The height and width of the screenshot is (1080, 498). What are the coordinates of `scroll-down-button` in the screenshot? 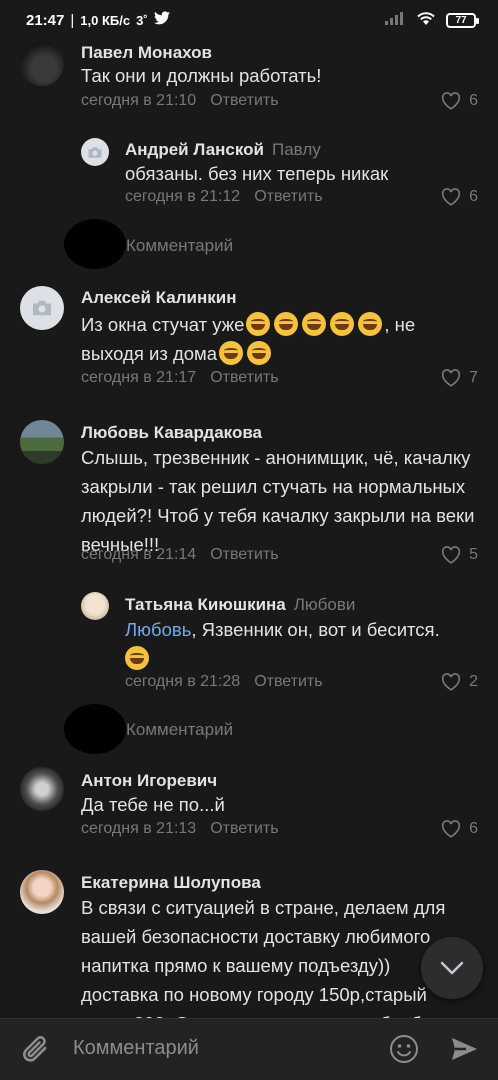 It's located at (452, 968).